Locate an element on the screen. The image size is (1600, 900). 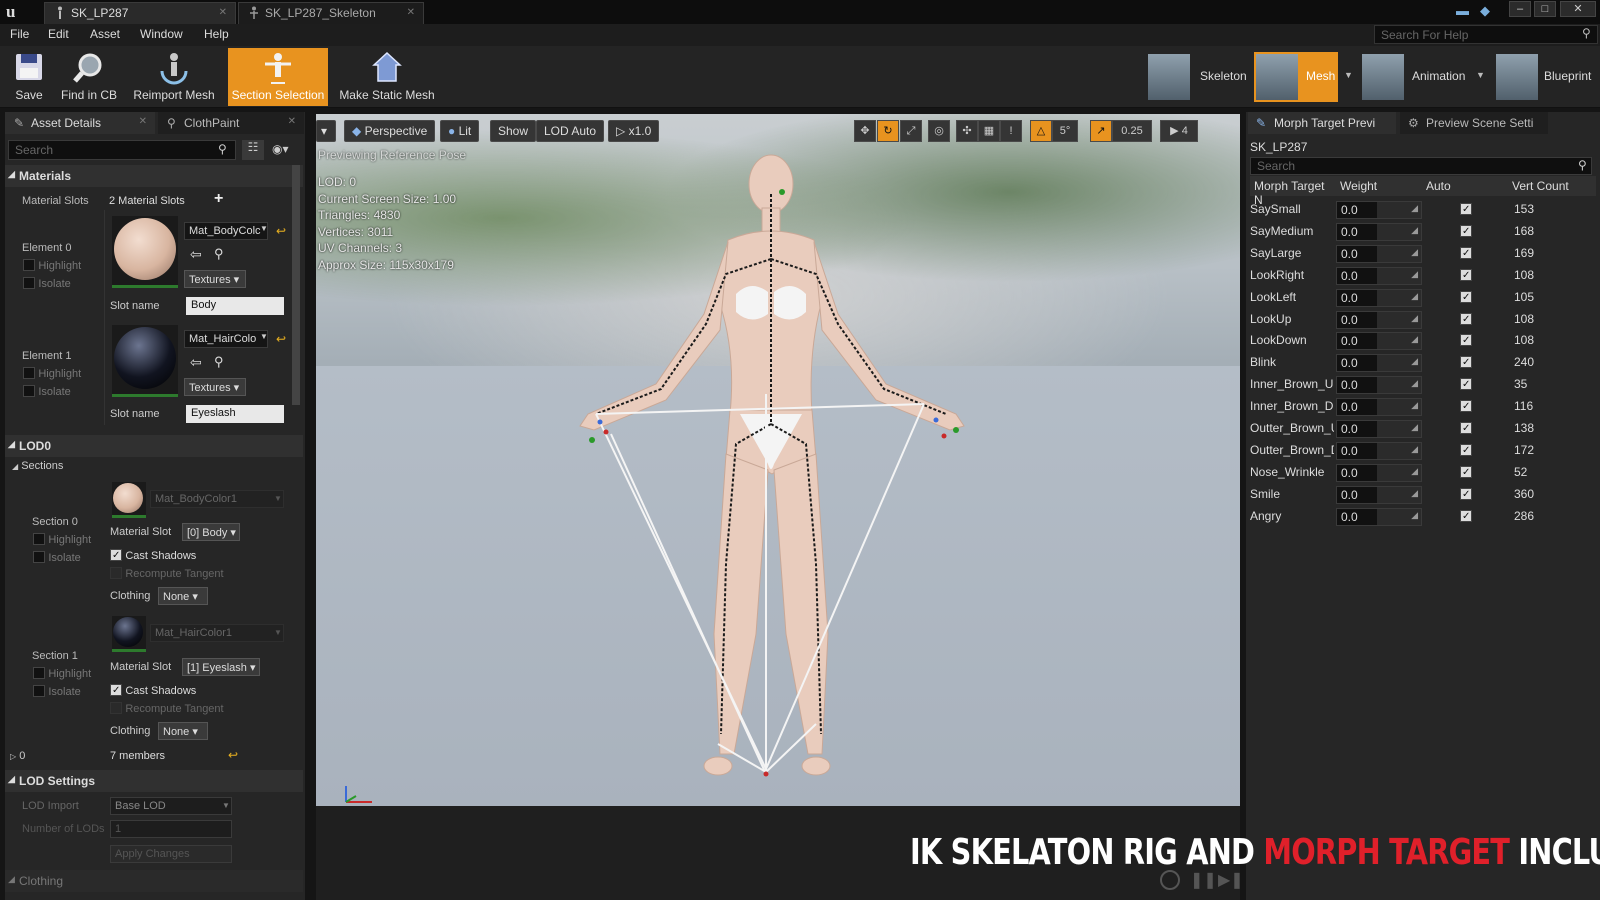
viewport-options-button: ▾ is located at coordinates (326, 131).